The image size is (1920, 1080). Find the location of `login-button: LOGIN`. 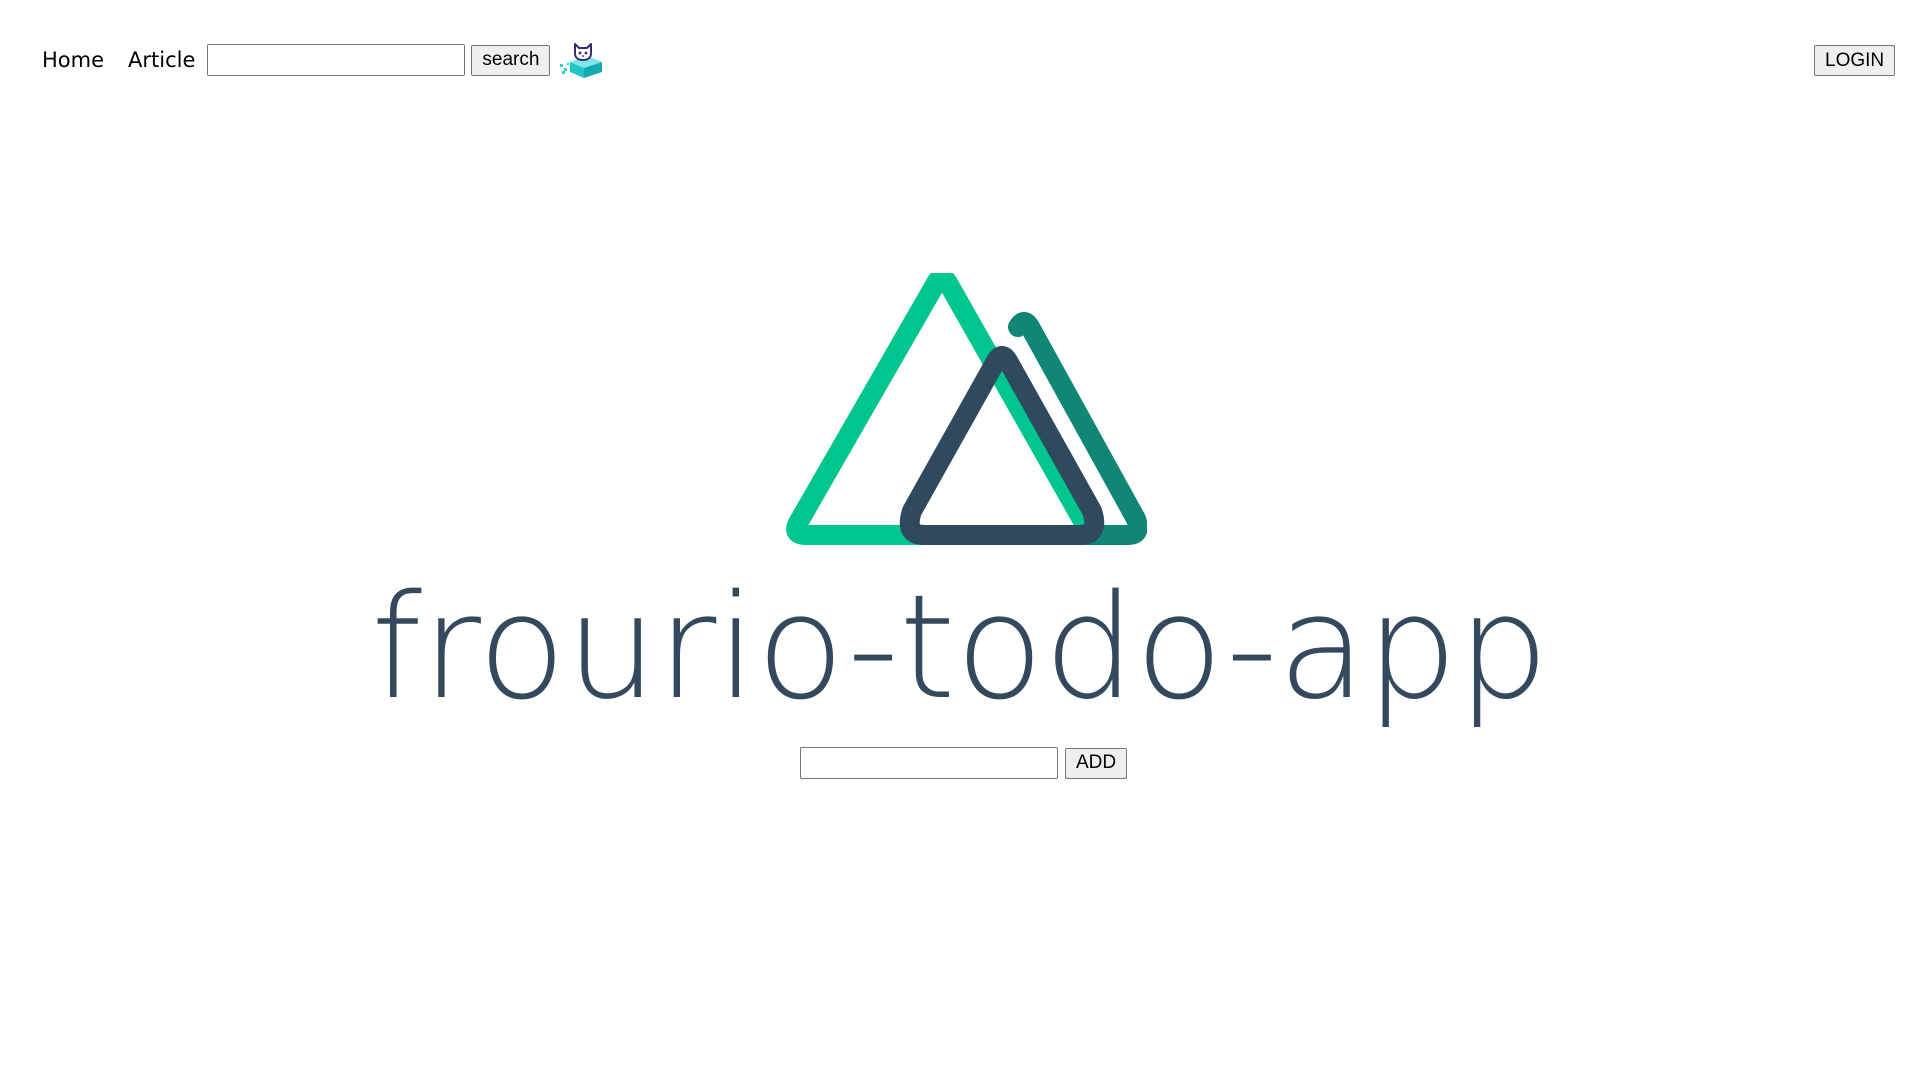

login-button: LOGIN is located at coordinates (1855, 60).